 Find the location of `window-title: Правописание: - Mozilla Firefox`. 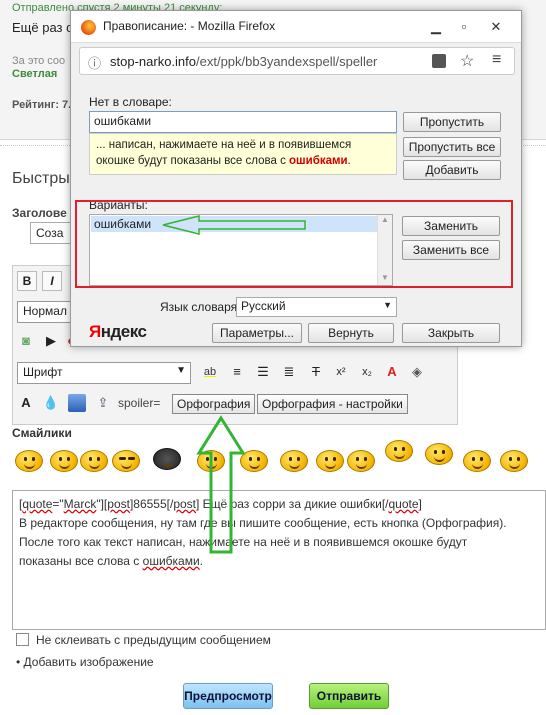

window-title: Правописание: - Mozilla Firefox is located at coordinates (189, 26).